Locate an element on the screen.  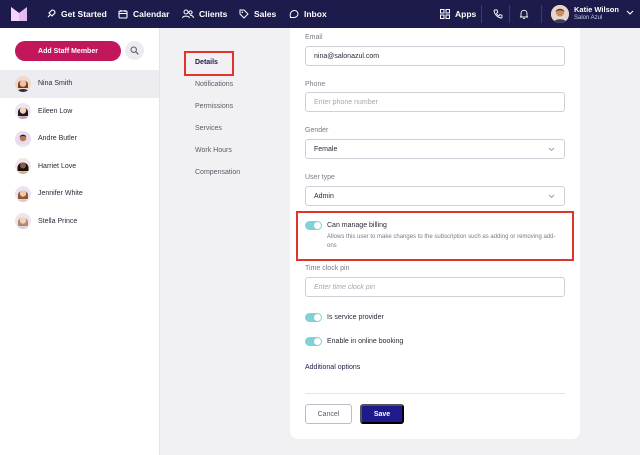
menu-work-hours: Work Hours is located at coordinates (213, 150).